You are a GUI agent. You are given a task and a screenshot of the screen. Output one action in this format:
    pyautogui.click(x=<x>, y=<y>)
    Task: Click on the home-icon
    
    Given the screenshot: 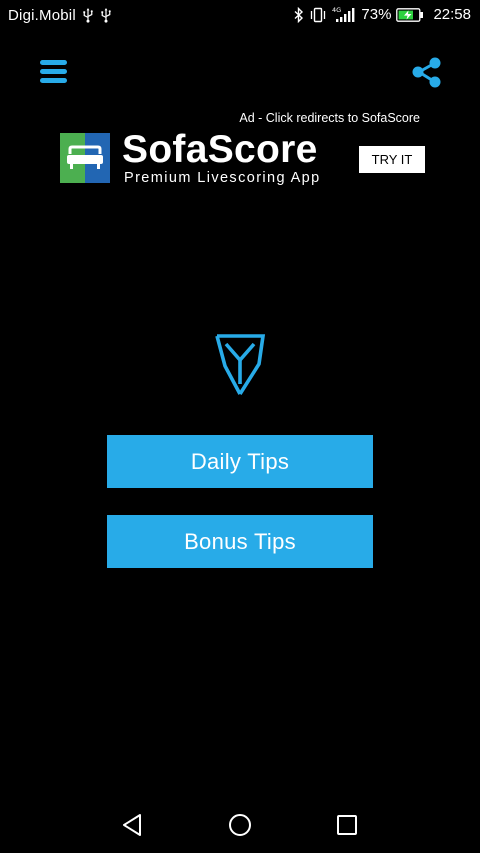 What is the action you would take?
    pyautogui.click(x=240, y=825)
    